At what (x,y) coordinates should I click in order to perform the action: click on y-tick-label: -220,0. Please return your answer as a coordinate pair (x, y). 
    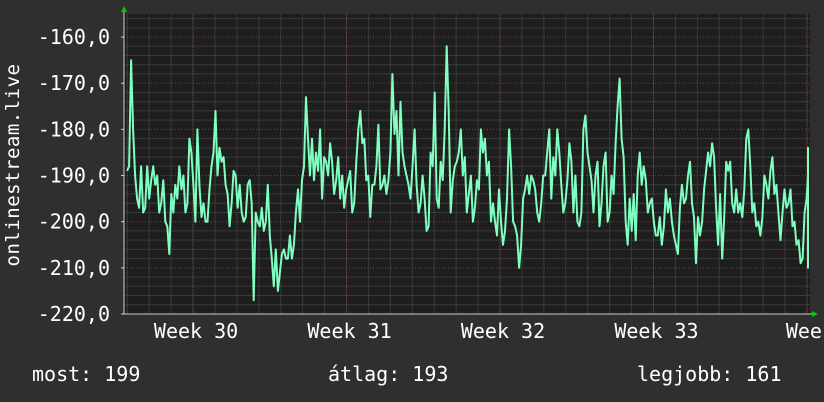
    Looking at the image, I should click on (74, 314).